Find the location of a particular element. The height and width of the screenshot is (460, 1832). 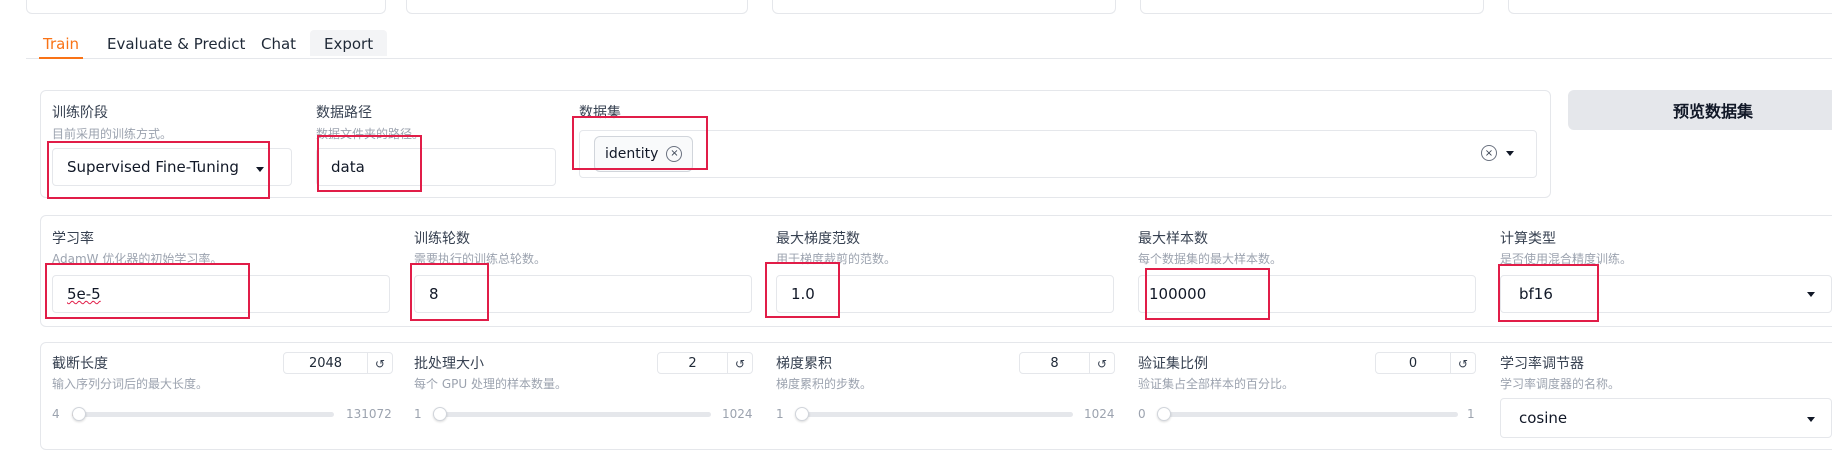

val-size-min: 0 is located at coordinates (1142, 414).